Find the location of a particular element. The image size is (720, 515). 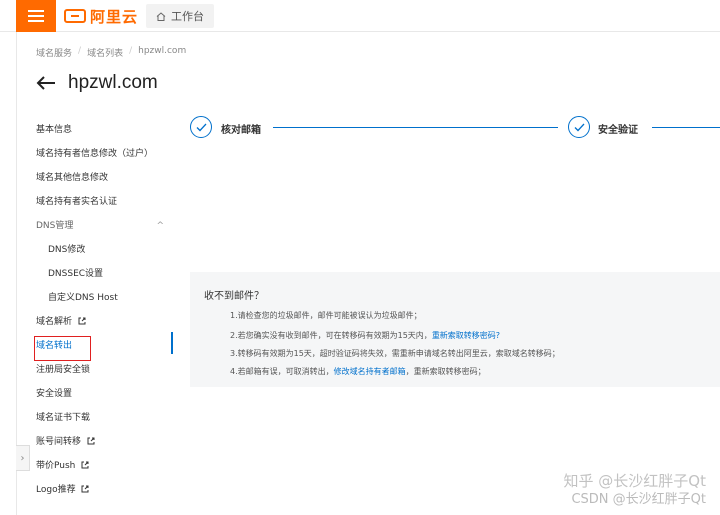

sidebar-item-dns-modify: DNS修改 is located at coordinates (105, 250).